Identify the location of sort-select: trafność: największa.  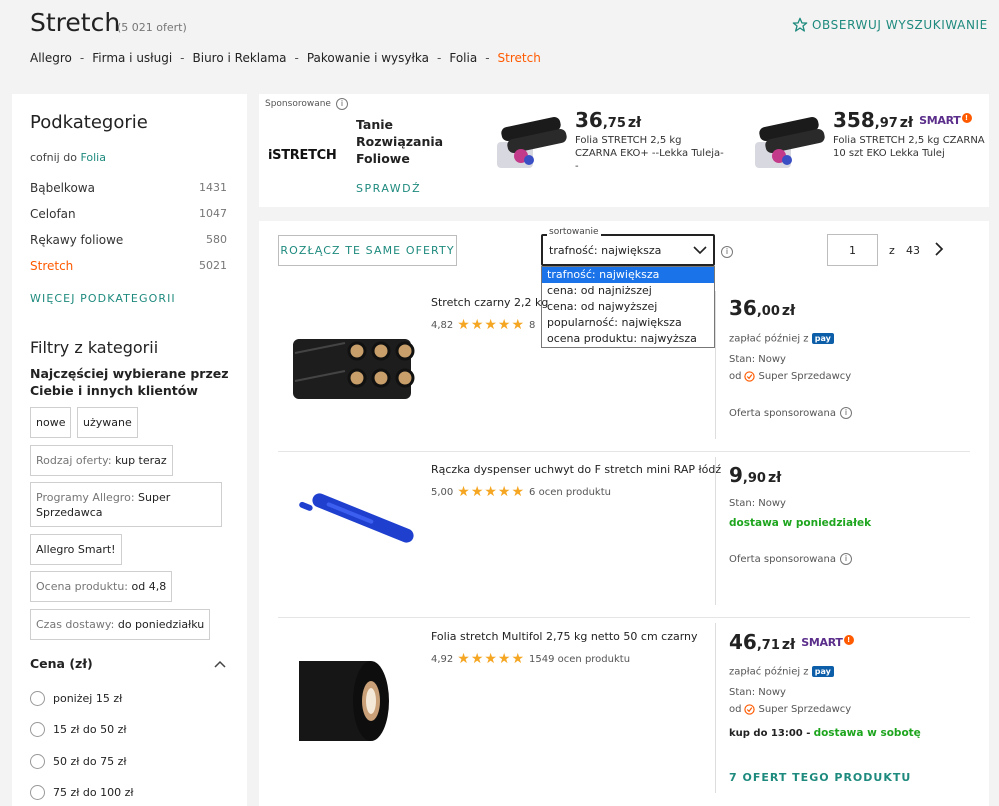
(628, 250).